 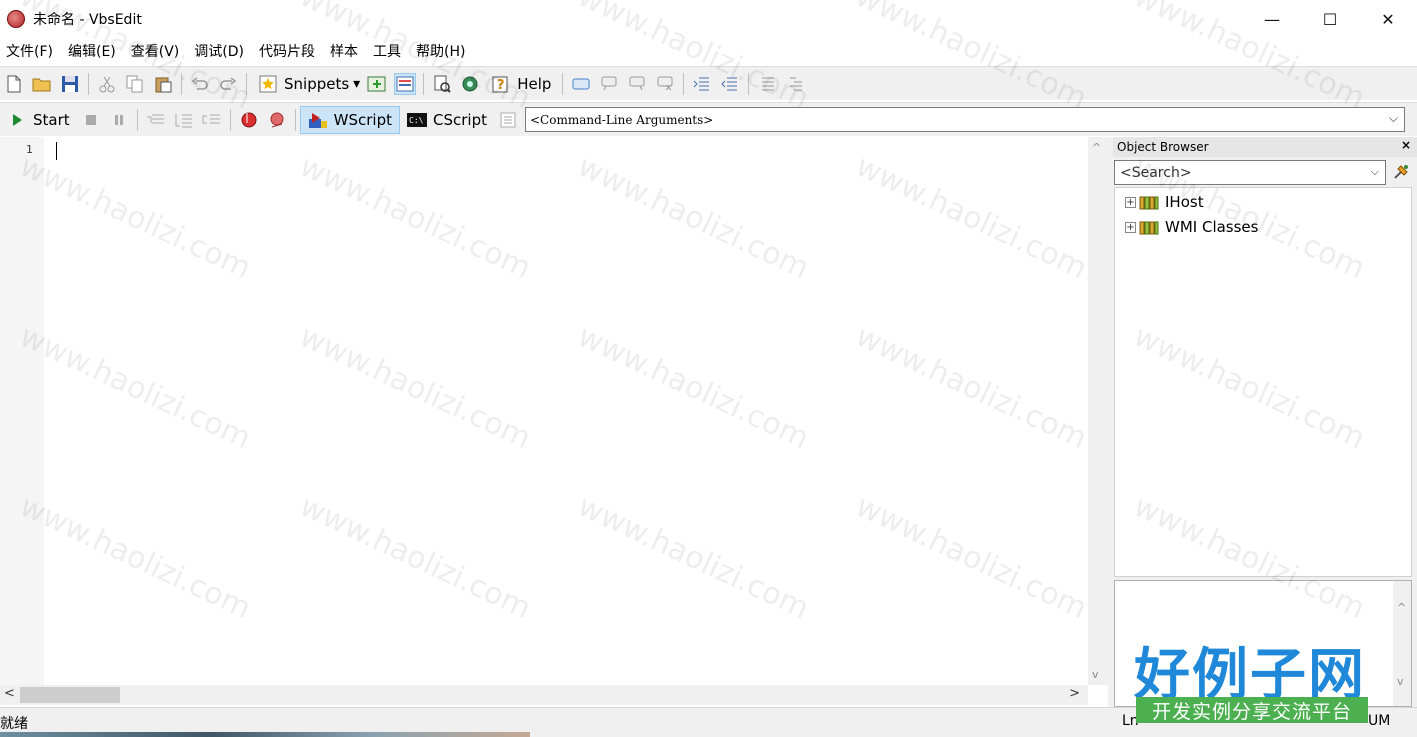 What do you see at coordinates (405, 83) in the screenshot?
I see `object-browser-toggle-icon` at bounding box center [405, 83].